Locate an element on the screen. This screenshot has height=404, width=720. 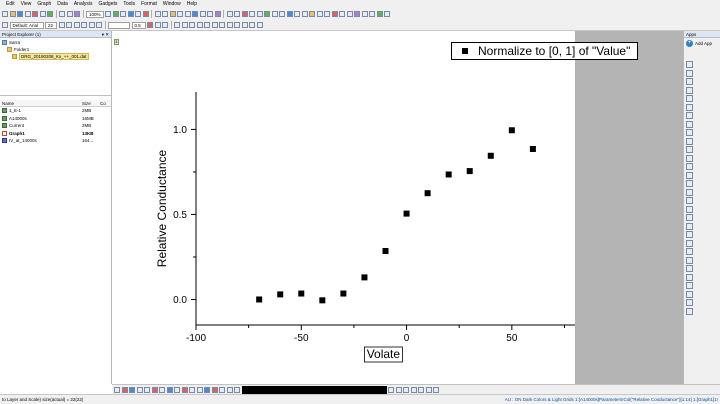
bottom-tool-20-icon is located at coordinates (406, 389).